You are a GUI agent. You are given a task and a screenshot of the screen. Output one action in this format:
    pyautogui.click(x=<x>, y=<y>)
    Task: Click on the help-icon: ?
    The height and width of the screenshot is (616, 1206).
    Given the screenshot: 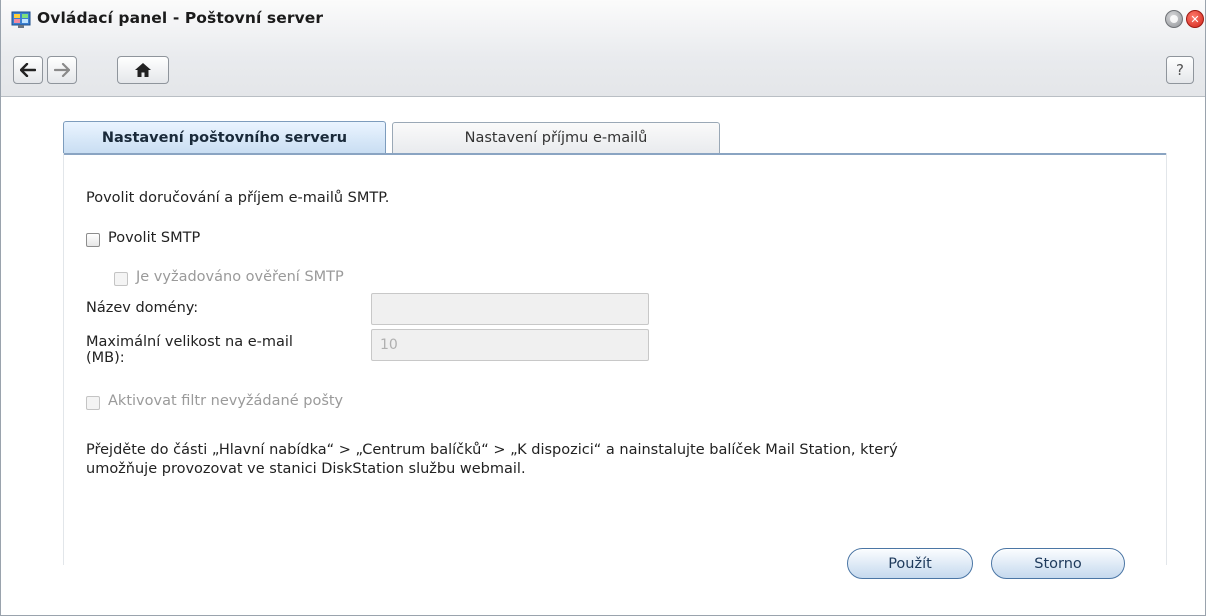 What is the action you would take?
    pyautogui.click(x=1180, y=70)
    